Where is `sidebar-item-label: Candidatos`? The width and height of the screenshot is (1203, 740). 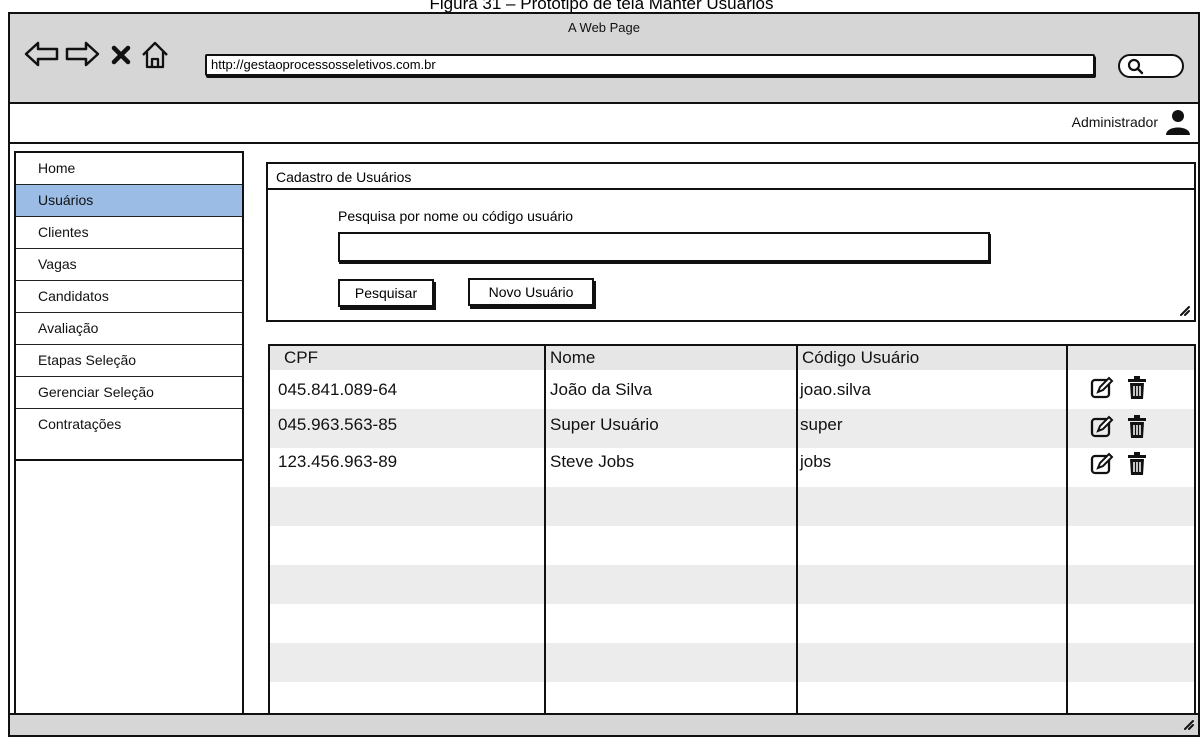
sidebar-item-label: Candidatos is located at coordinates (73, 296).